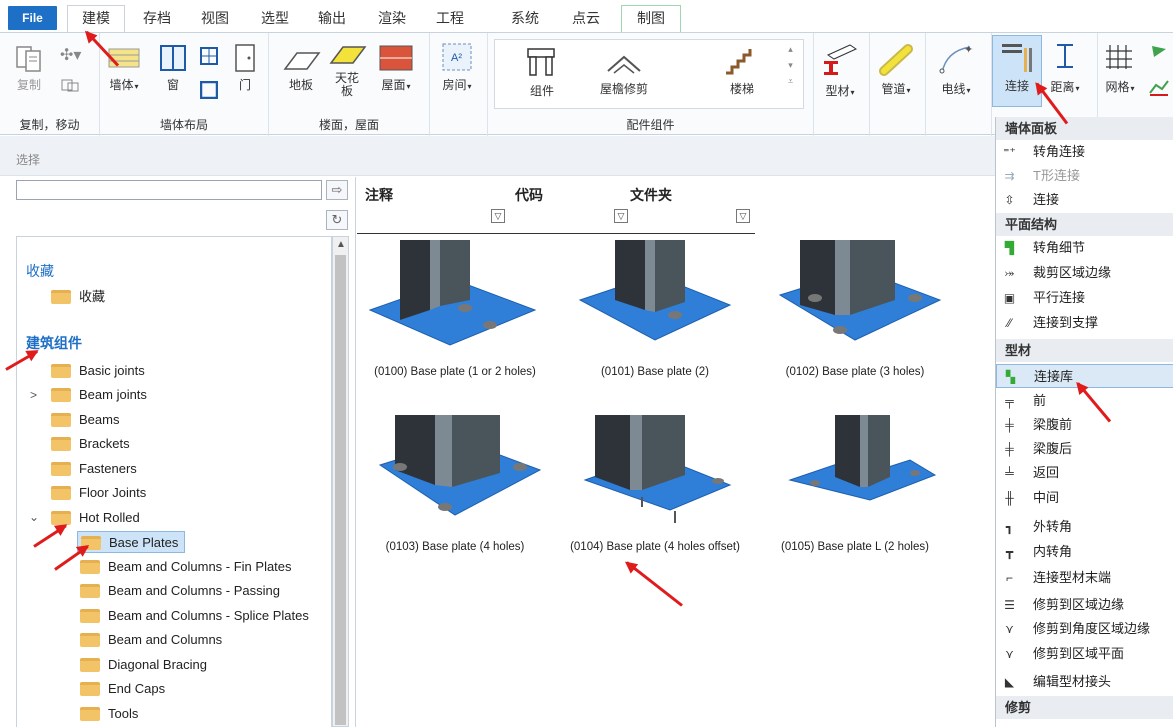  Describe the element at coordinates (347, 69) in the screenshot. I see `ceiling-button: 天花板` at that location.